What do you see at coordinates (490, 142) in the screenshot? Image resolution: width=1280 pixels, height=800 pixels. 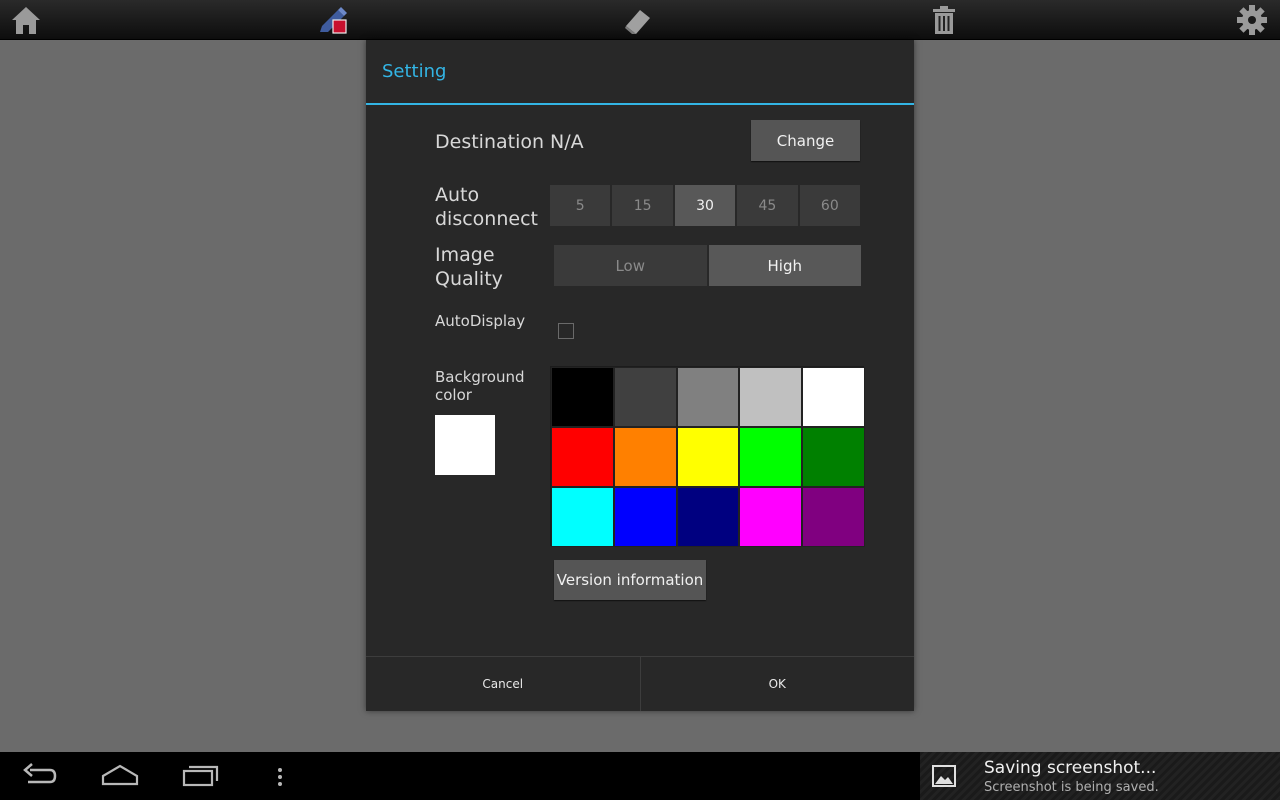 I see `destination-label: Destination` at bounding box center [490, 142].